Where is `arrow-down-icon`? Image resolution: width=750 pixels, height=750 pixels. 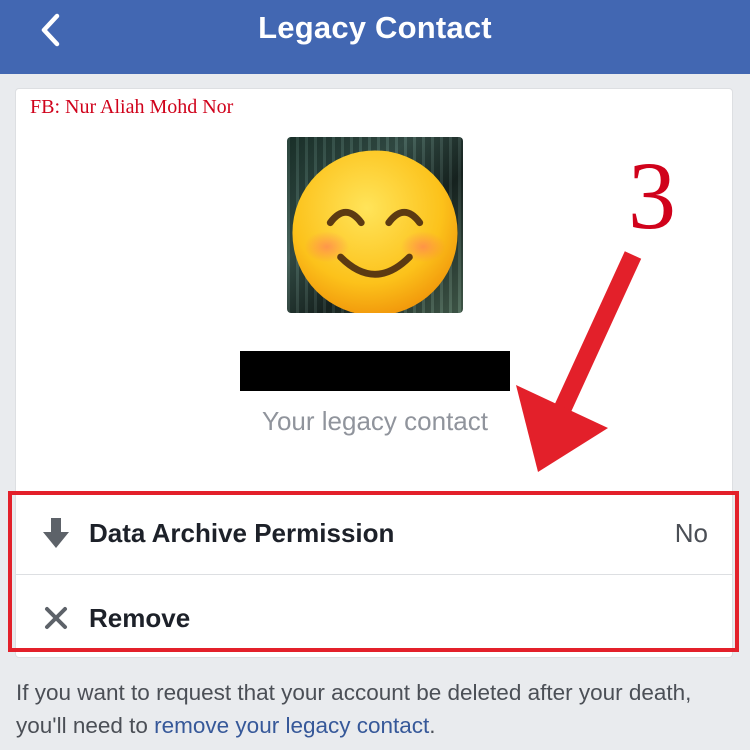 arrow-down-icon is located at coordinates (56, 533).